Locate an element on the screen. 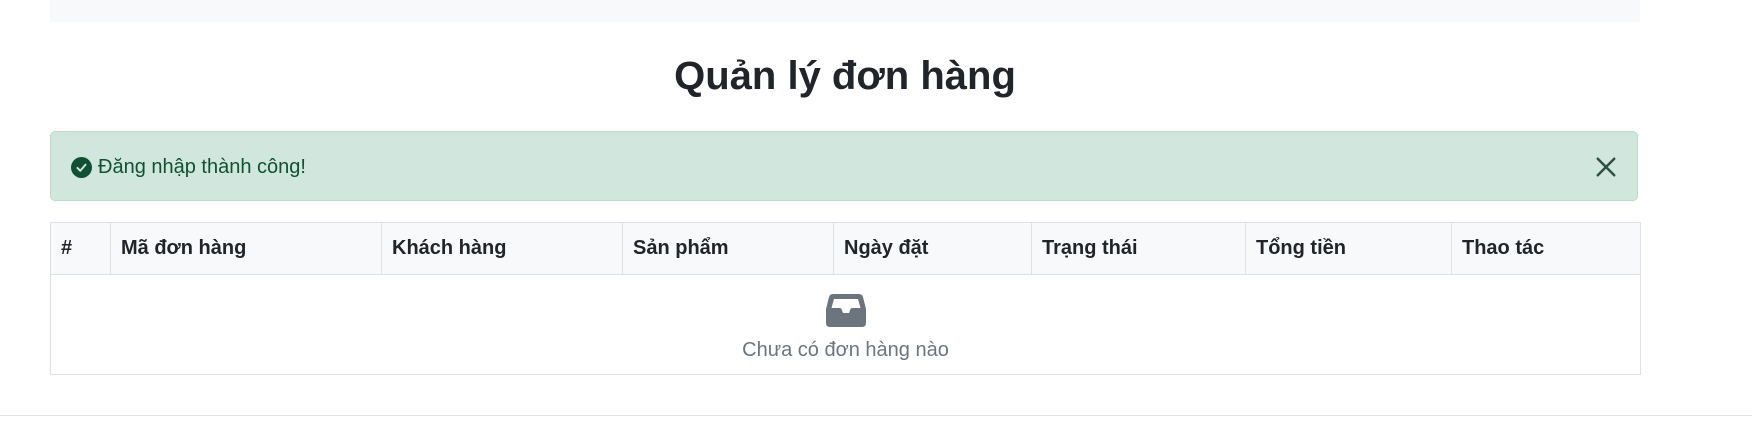  column-header-order-date: Ngày đặt is located at coordinates (932, 248).